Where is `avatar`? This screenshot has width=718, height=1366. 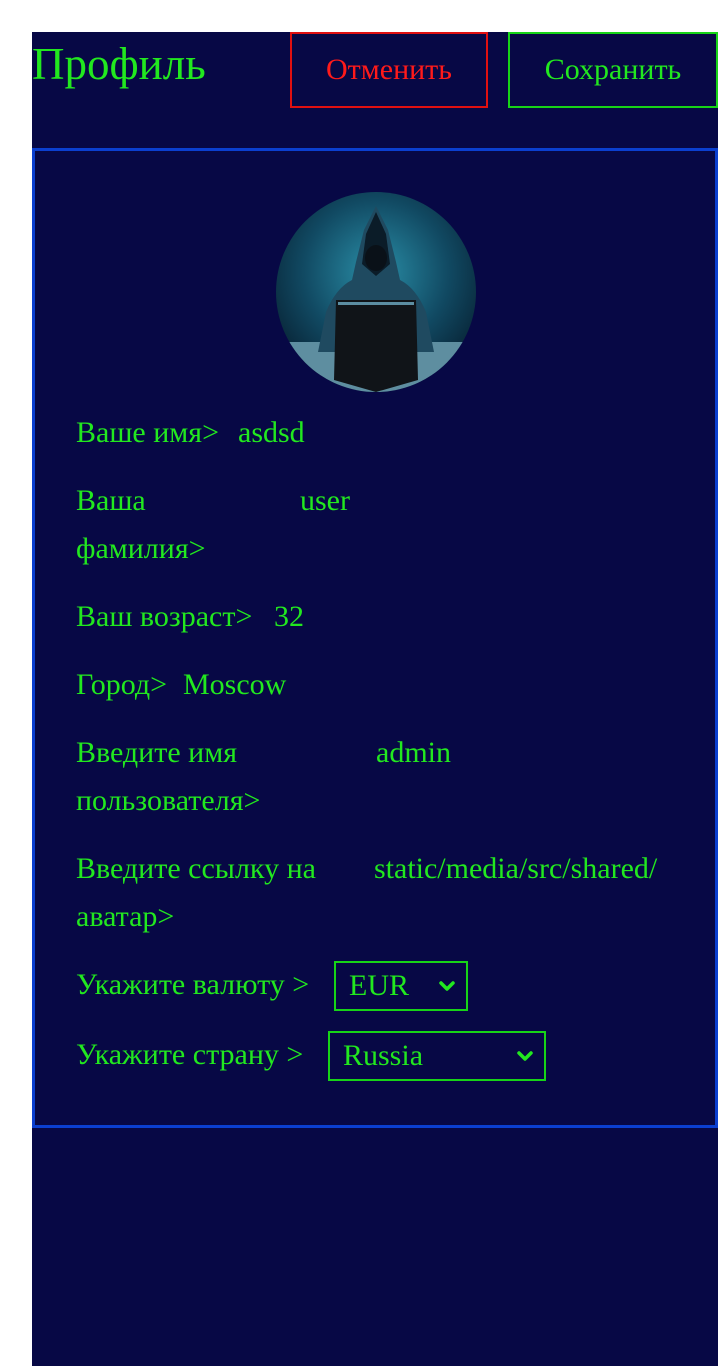
avatar is located at coordinates (376, 292).